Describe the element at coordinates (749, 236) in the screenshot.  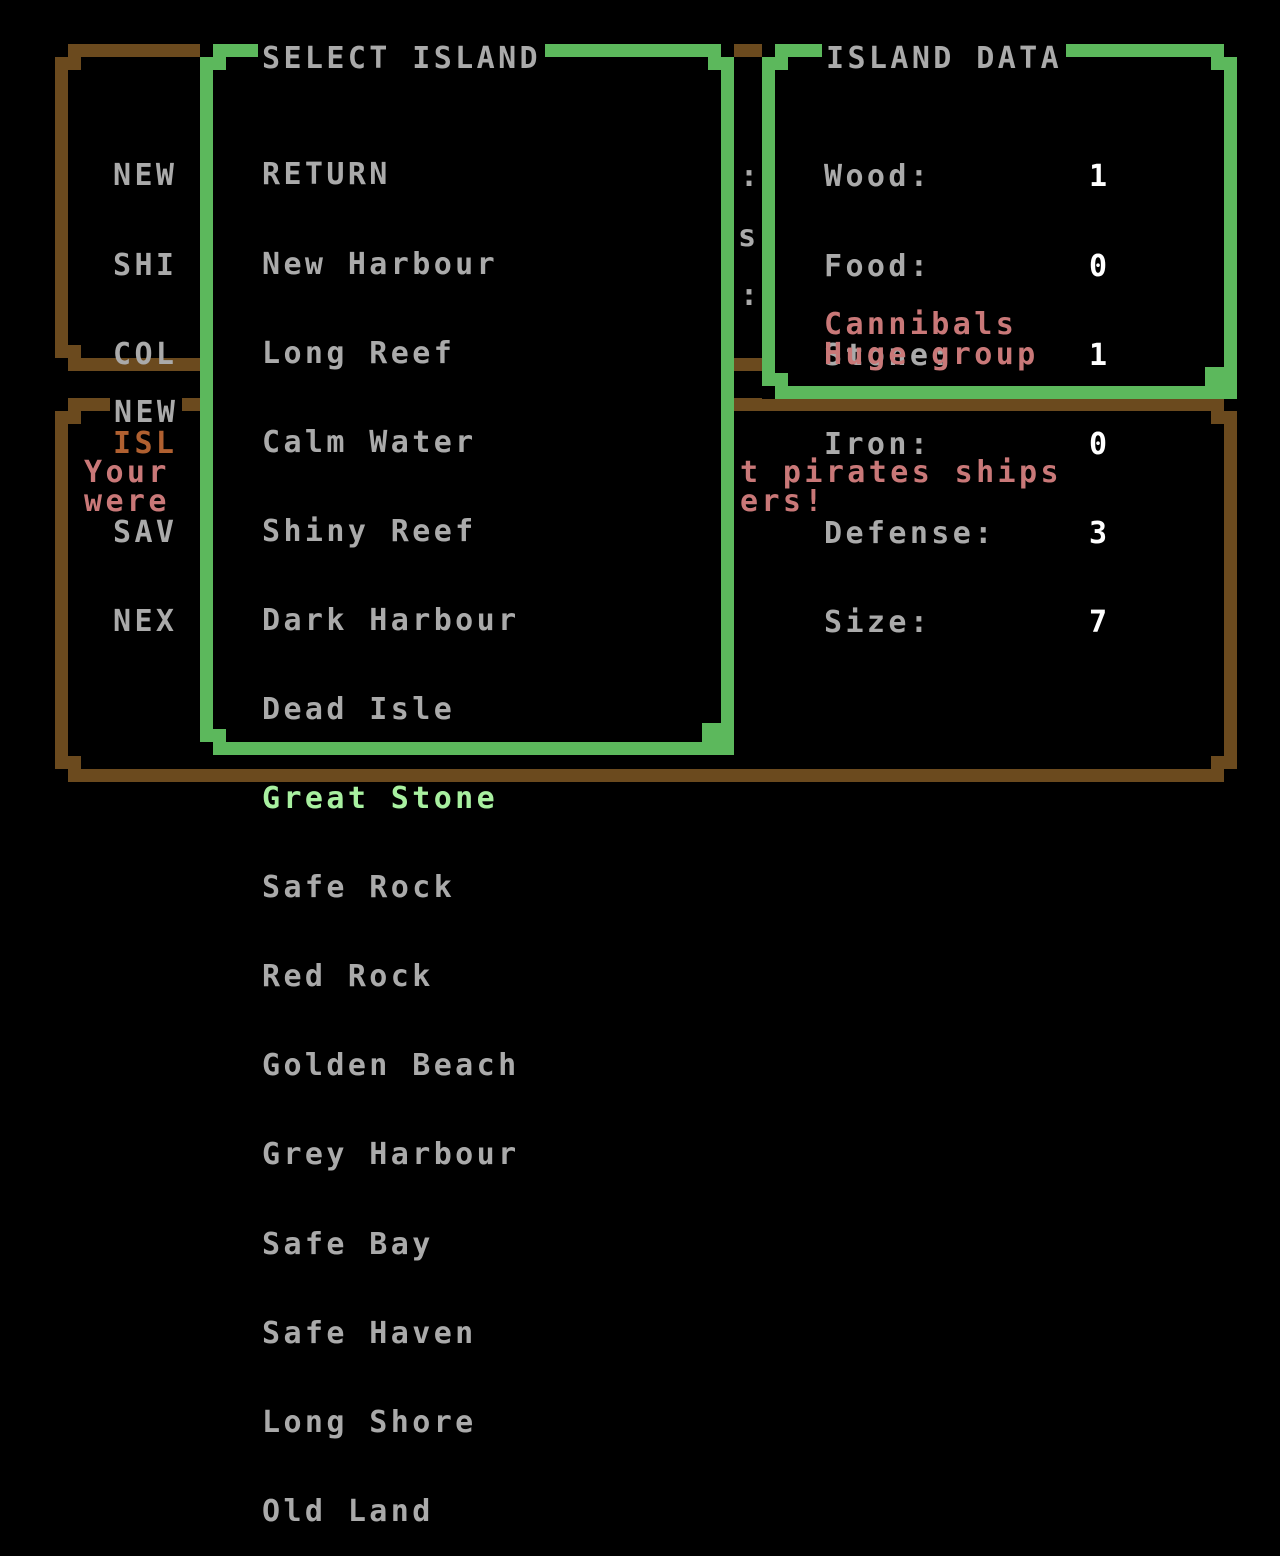
I see `menu-fragment: s` at that location.